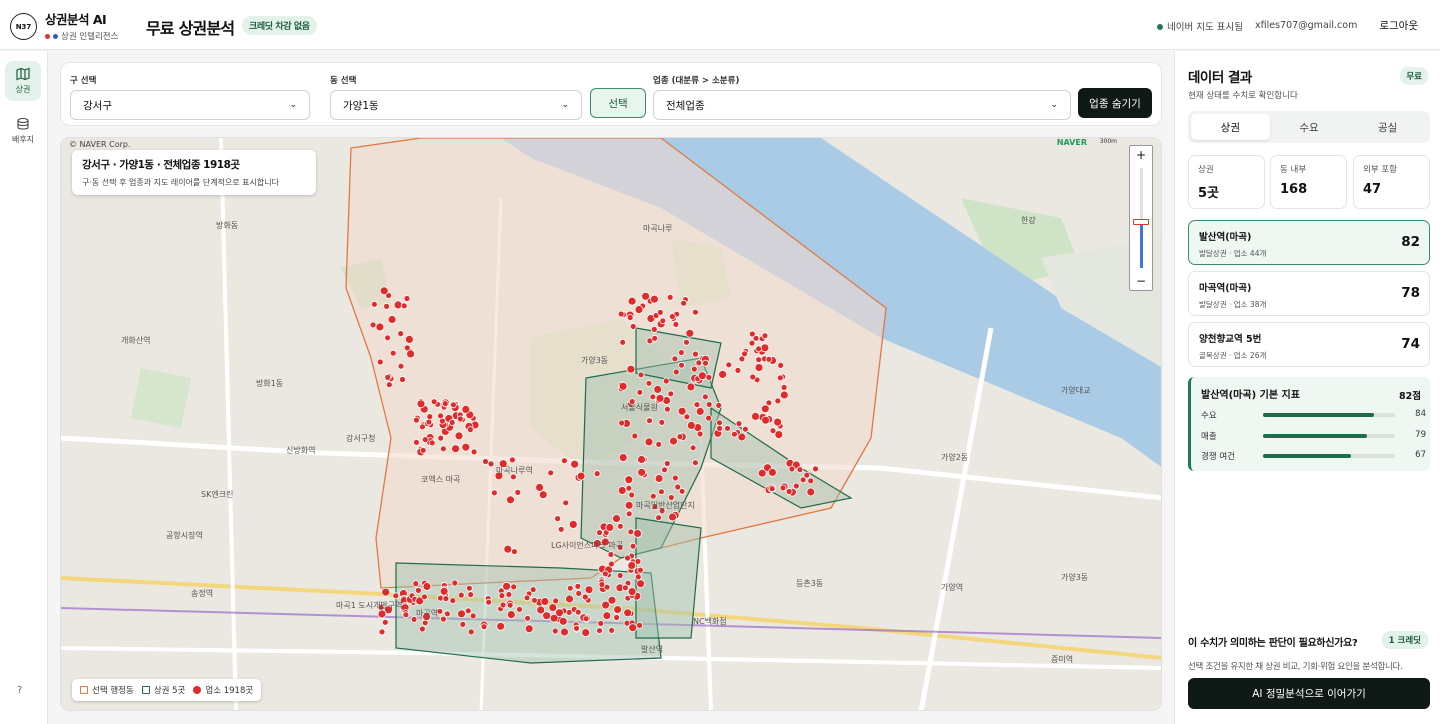  I want to click on zoom-slider-handle, so click(1141, 222).